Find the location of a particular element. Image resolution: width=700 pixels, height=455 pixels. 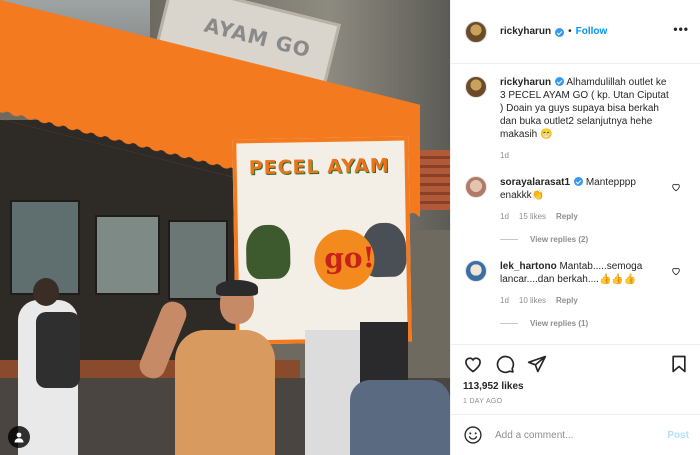

caption-username: rickyharun is located at coordinates (525, 82).